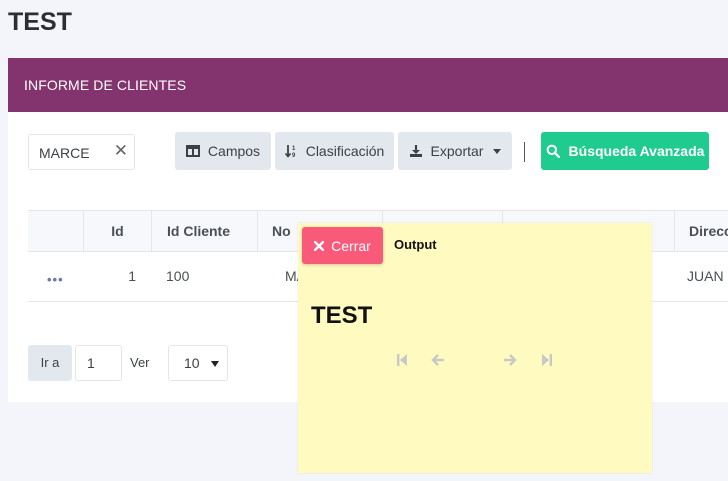  I want to click on search-input: MARCE ✕, so click(81, 152).